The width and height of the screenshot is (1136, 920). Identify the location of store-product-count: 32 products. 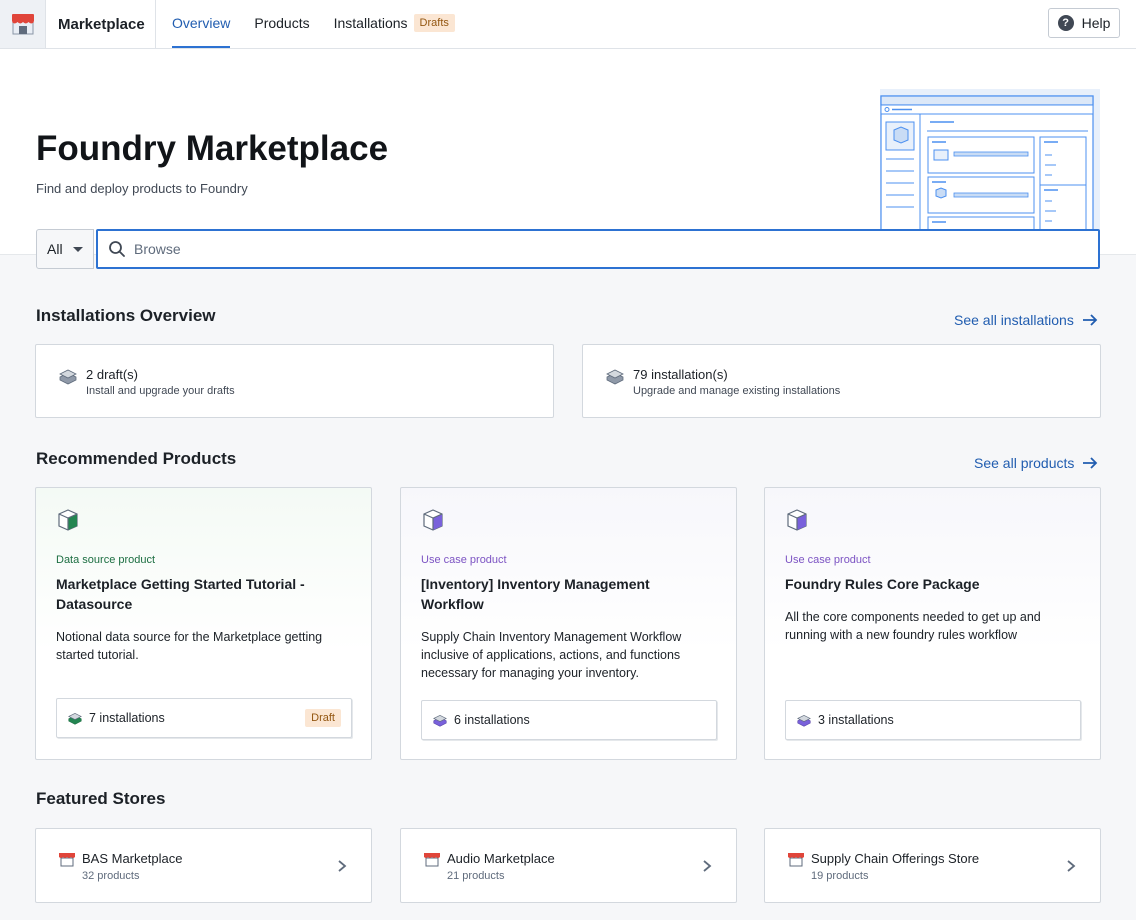
(111, 876).